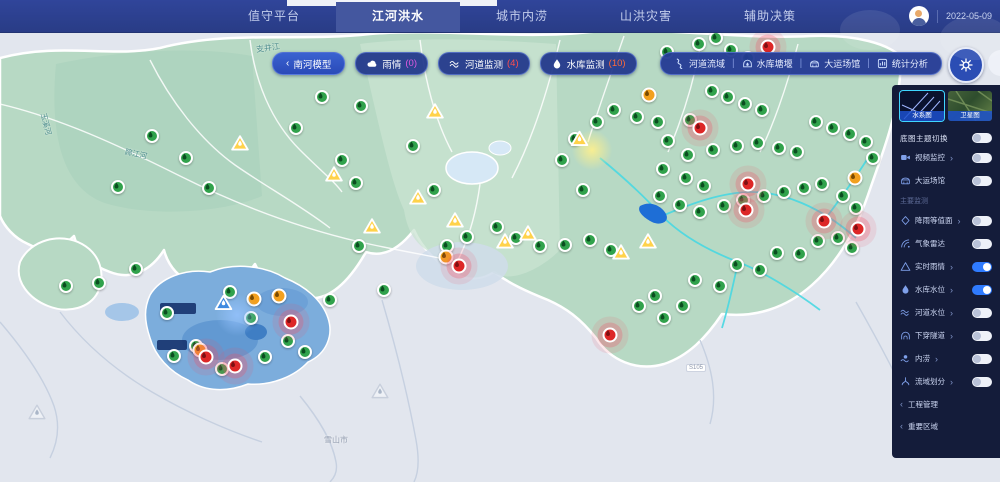 This screenshot has width=1000, height=482. What do you see at coordinates (982, 157) in the screenshot?
I see `video-monitor-toggle` at bounding box center [982, 157].